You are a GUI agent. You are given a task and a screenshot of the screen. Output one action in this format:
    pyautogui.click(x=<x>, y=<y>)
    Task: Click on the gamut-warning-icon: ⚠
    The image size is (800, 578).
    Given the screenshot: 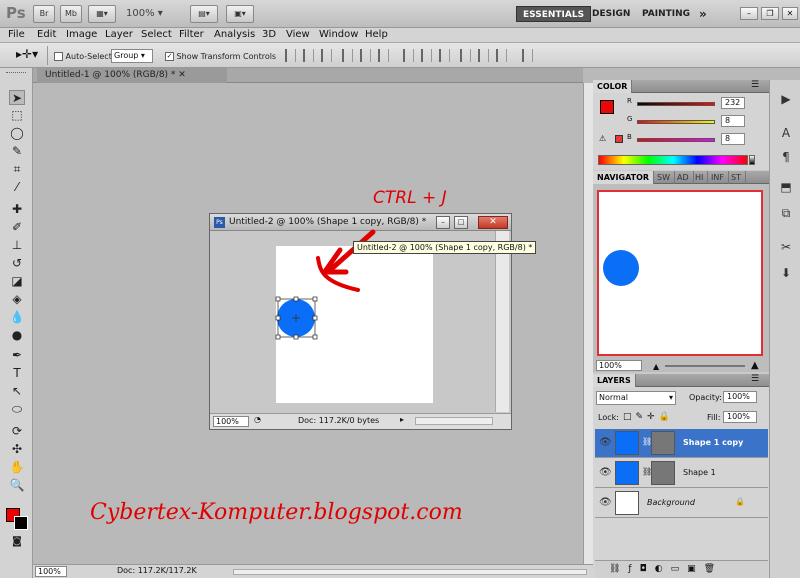 What is the action you would take?
    pyautogui.click(x=602, y=138)
    